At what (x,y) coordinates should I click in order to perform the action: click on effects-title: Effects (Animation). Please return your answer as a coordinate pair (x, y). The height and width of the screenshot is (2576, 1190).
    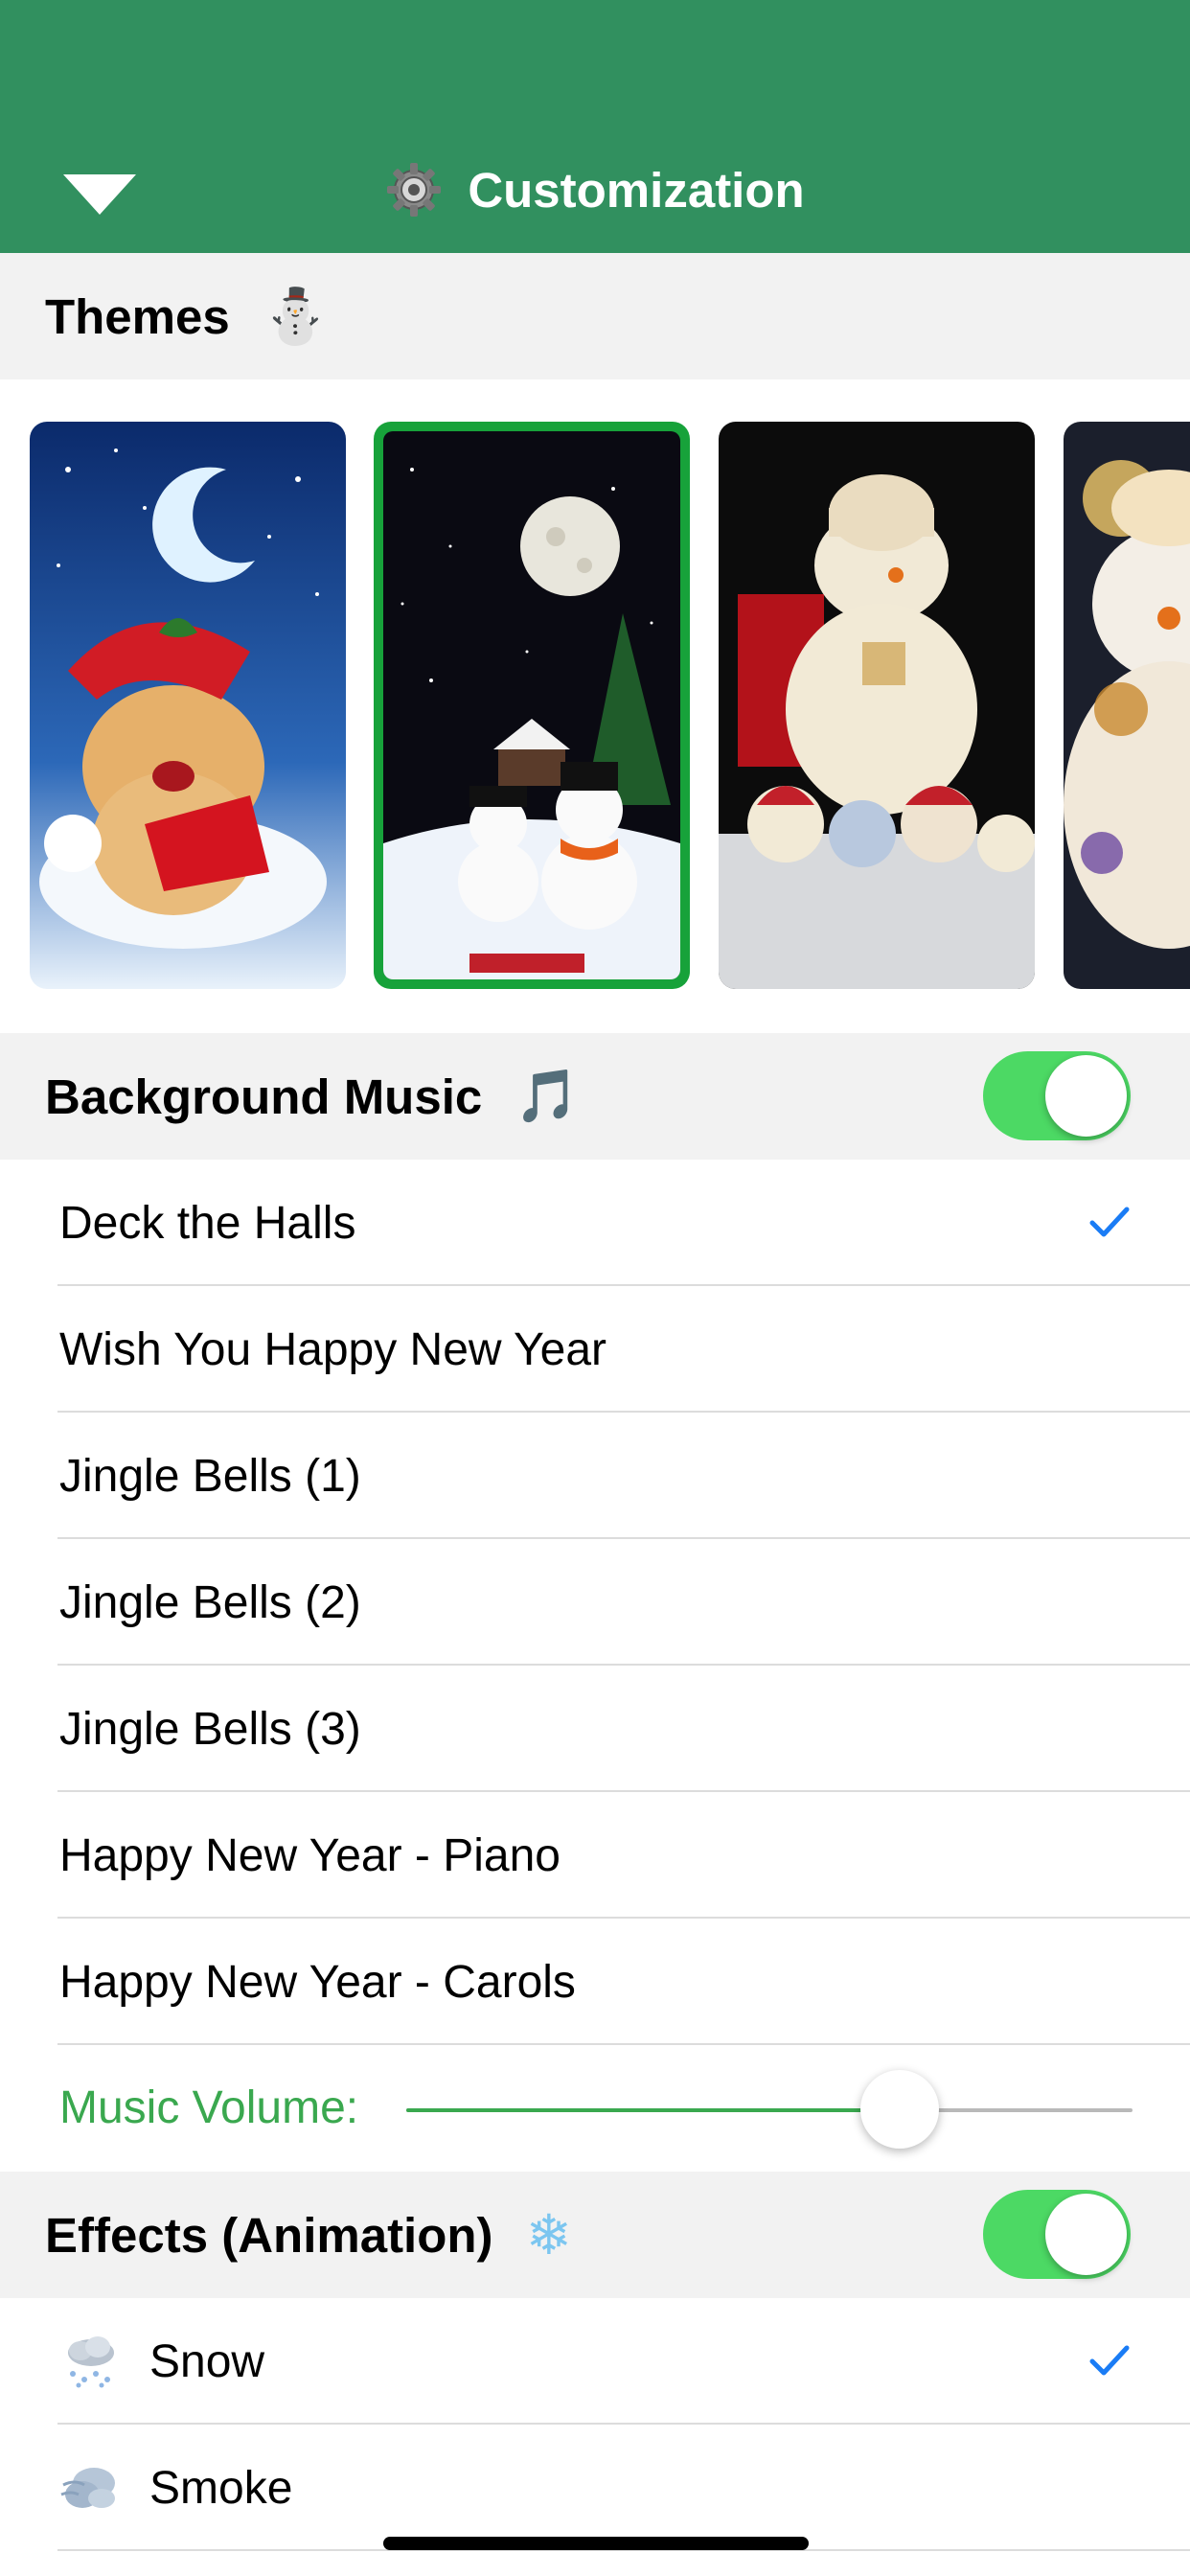
    Looking at the image, I should click on (269, 2235).